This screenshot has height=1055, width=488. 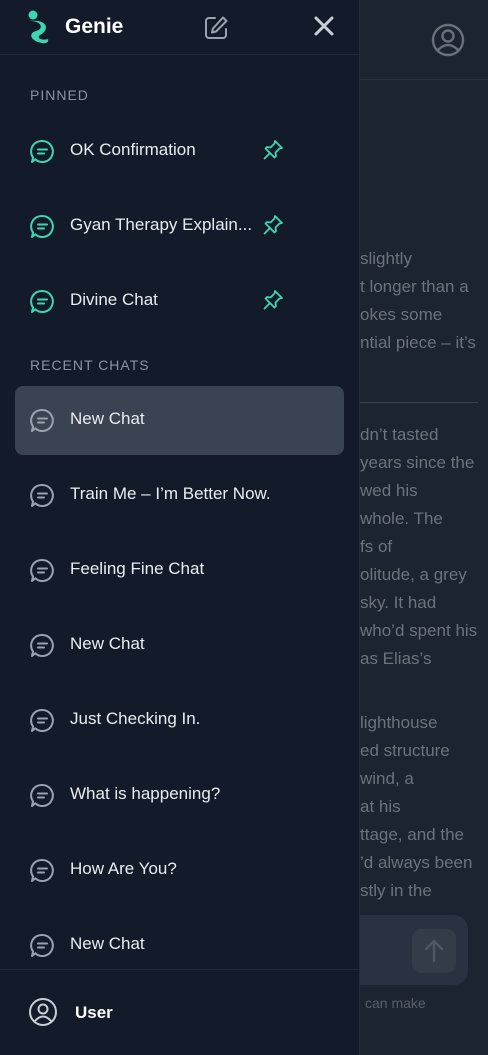 What do you see at coordinates (418, 342) in the screenshot?
I see `message-line: ntial piece – it’s` at bounding box center [418, 342].